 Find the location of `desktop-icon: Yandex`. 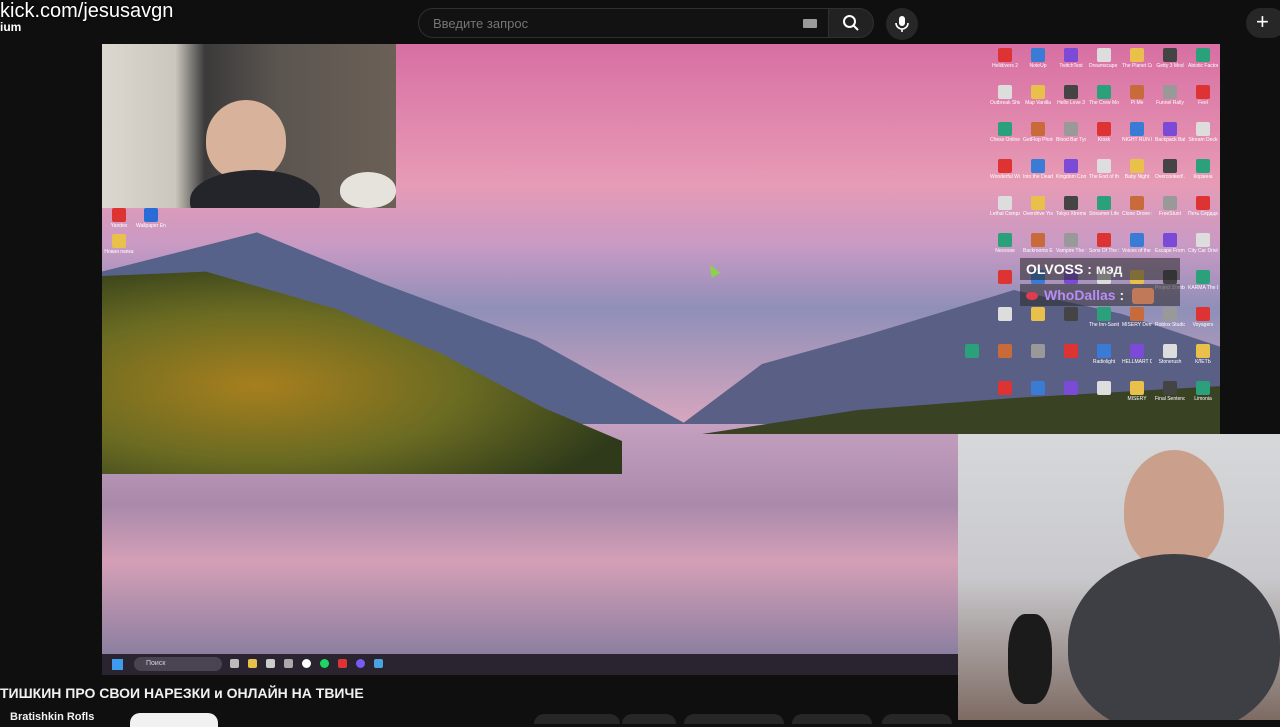

desktop-icon: Yandex is located at coordinates (119, 218).